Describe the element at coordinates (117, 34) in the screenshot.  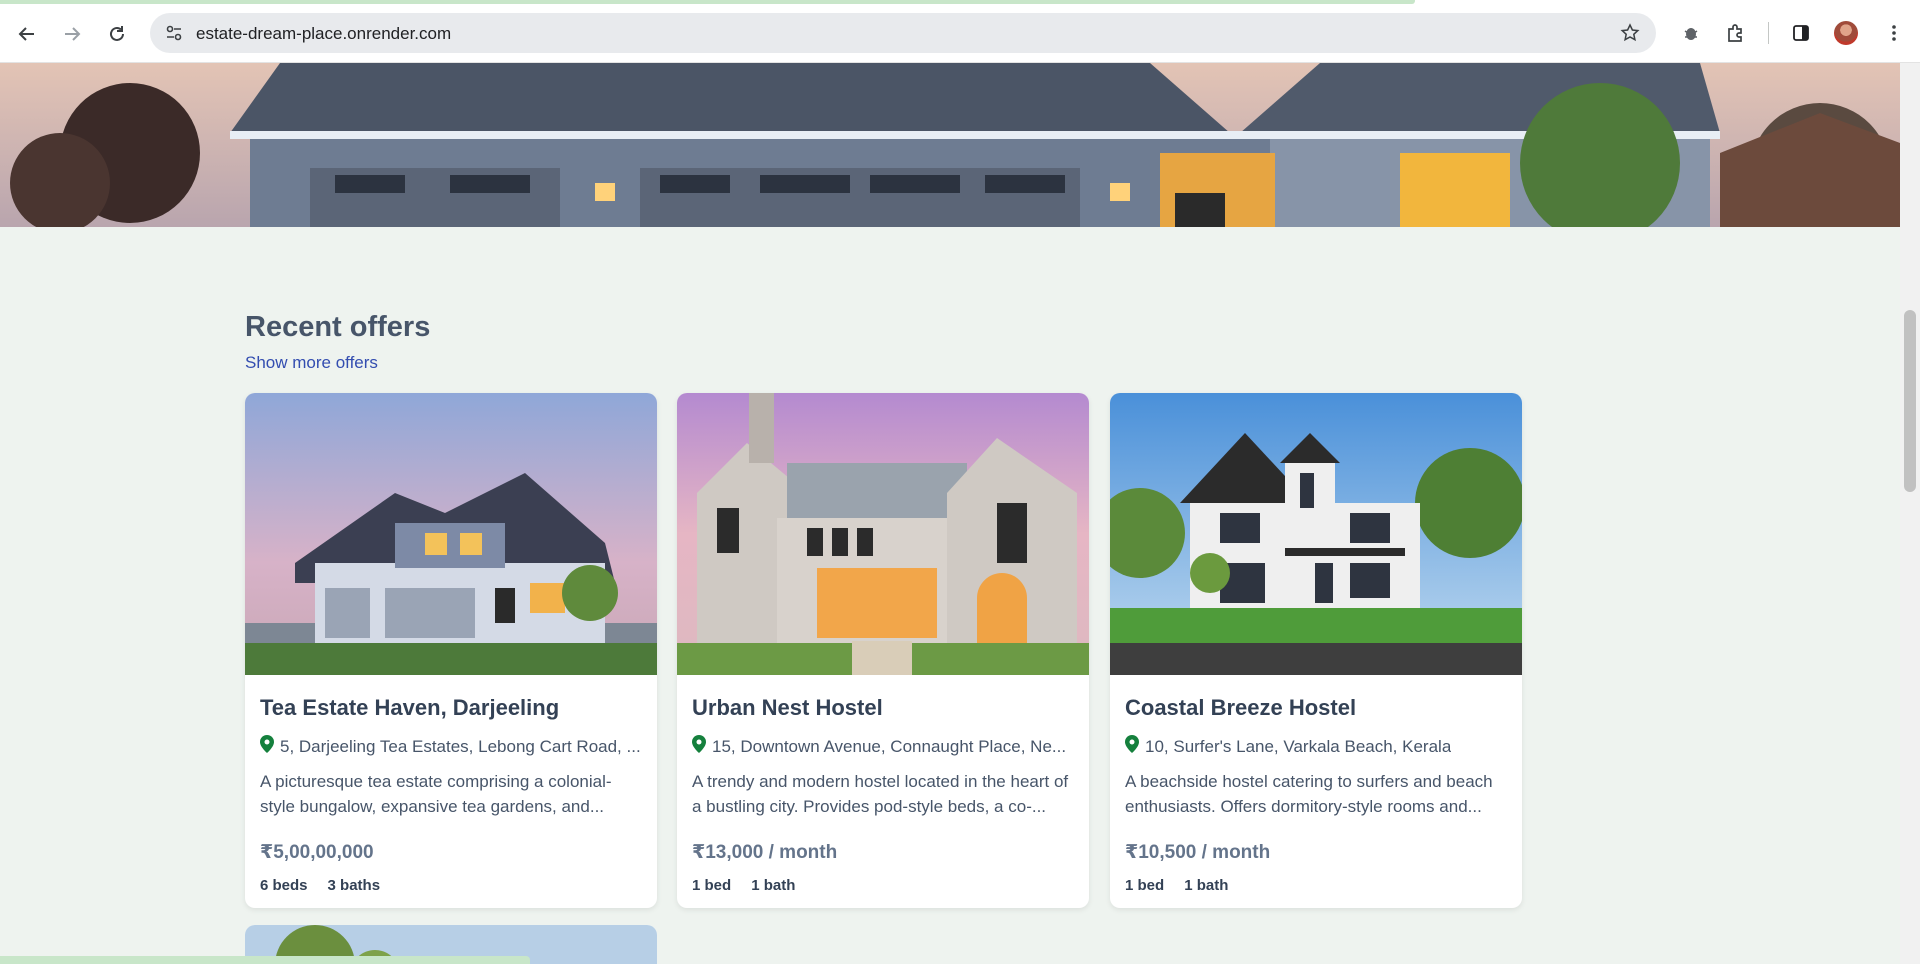
I see `reload-icon` at that location.